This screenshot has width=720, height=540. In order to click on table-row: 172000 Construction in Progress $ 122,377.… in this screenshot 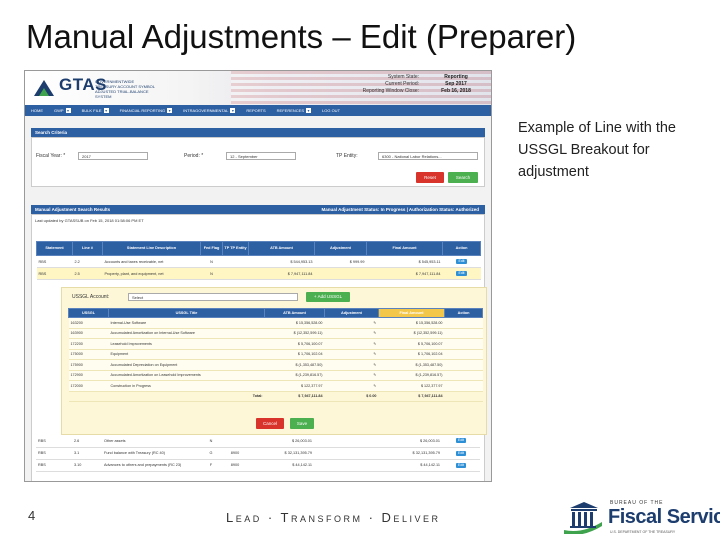, I will do `click(275, 386)`.